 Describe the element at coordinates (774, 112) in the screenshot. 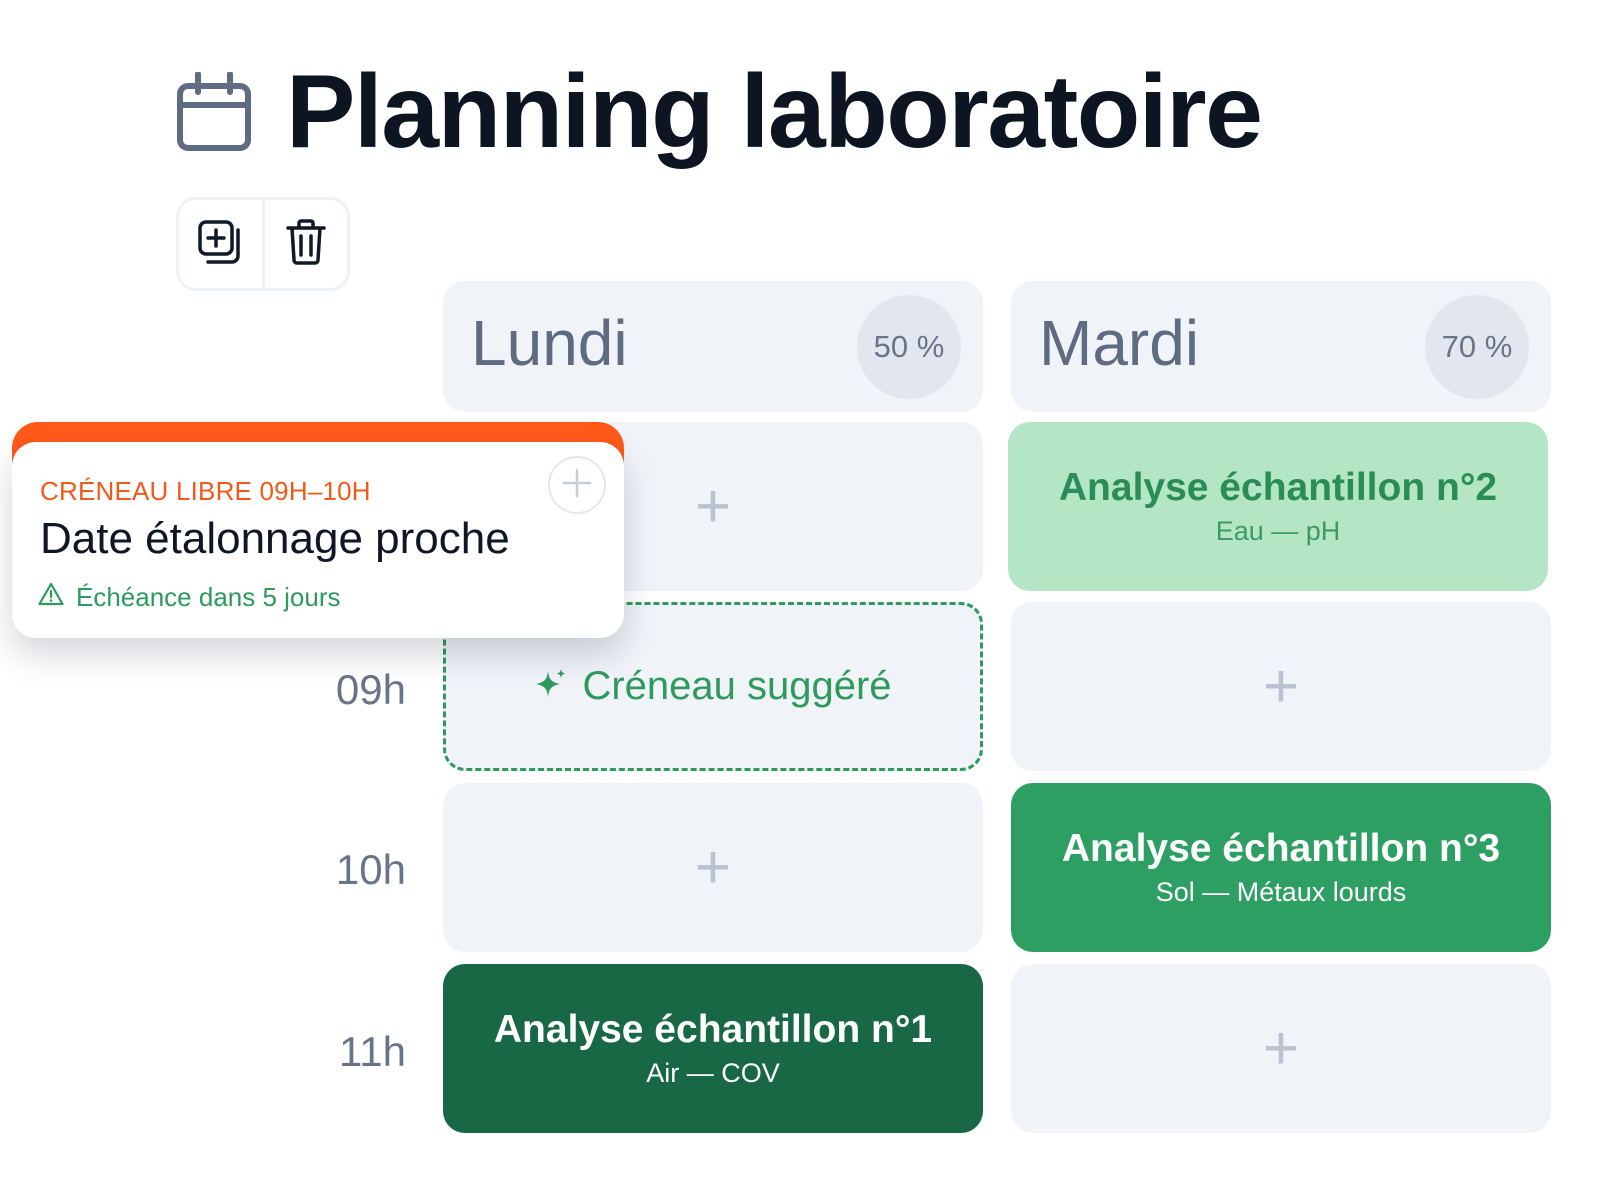

I see `page-title: Planning laboratoire` at that location.